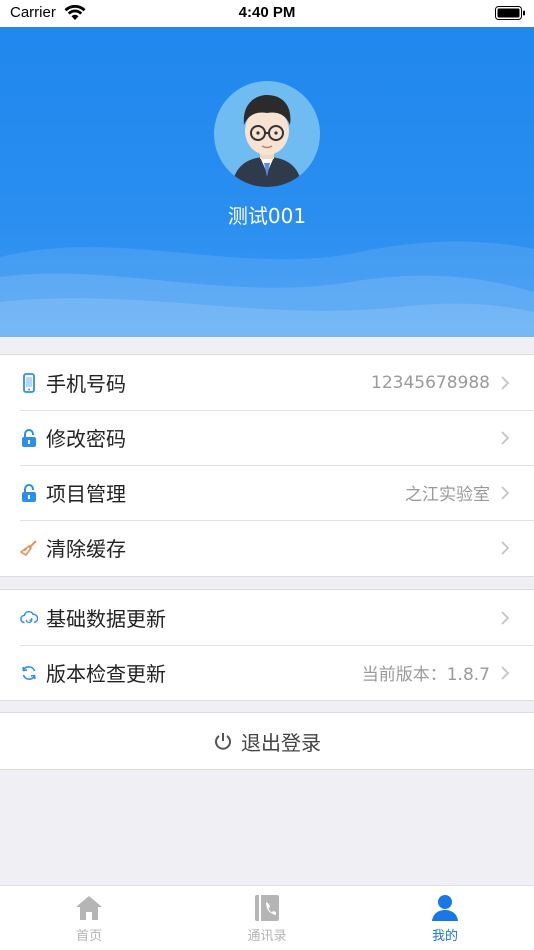  I want to click on row-change-password: 修改密码, so click(267, 437).